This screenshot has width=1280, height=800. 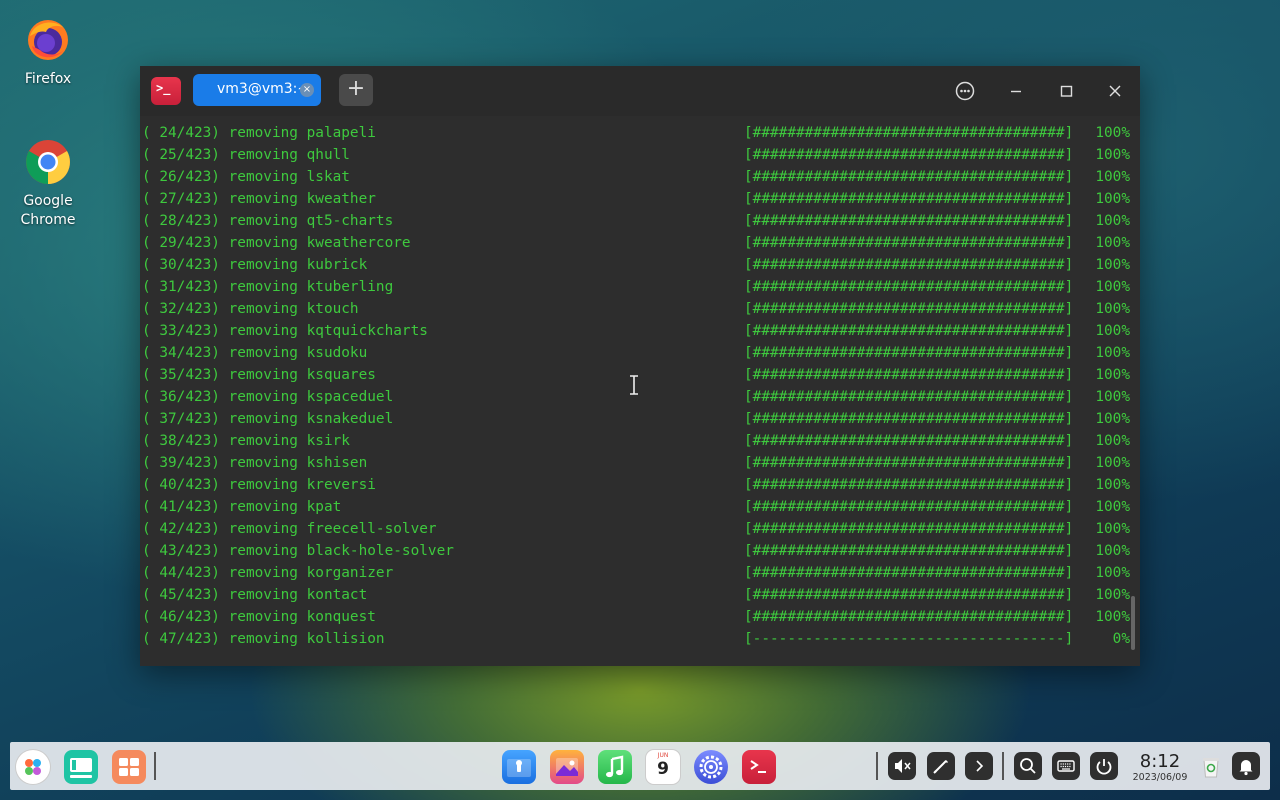 What do you see at coordinates (48, 79) in the screenshot?
I see `desktop-icon-label: Firefox` at bounding box center [48, 79].